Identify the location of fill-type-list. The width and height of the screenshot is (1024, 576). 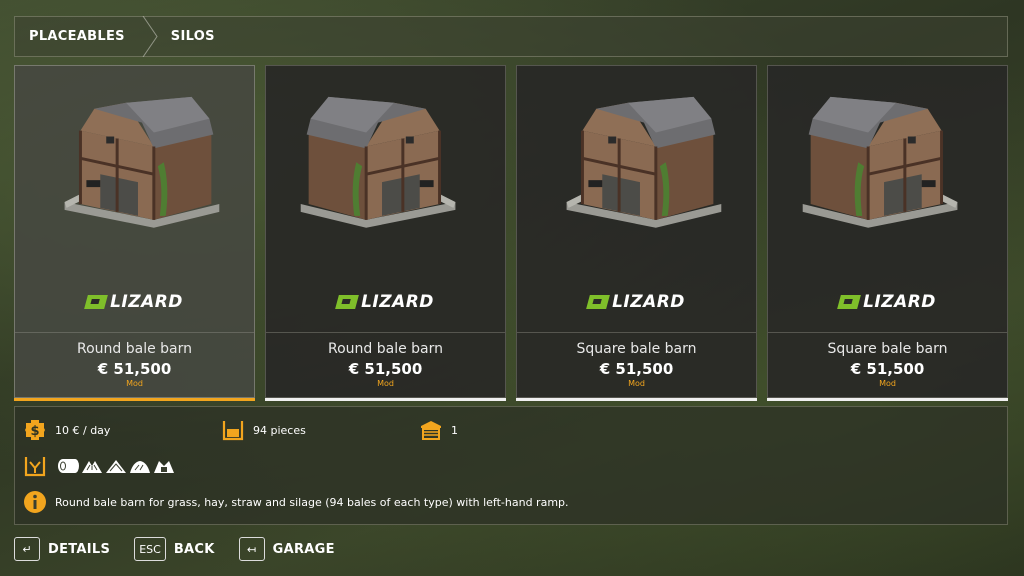
(116, 466).